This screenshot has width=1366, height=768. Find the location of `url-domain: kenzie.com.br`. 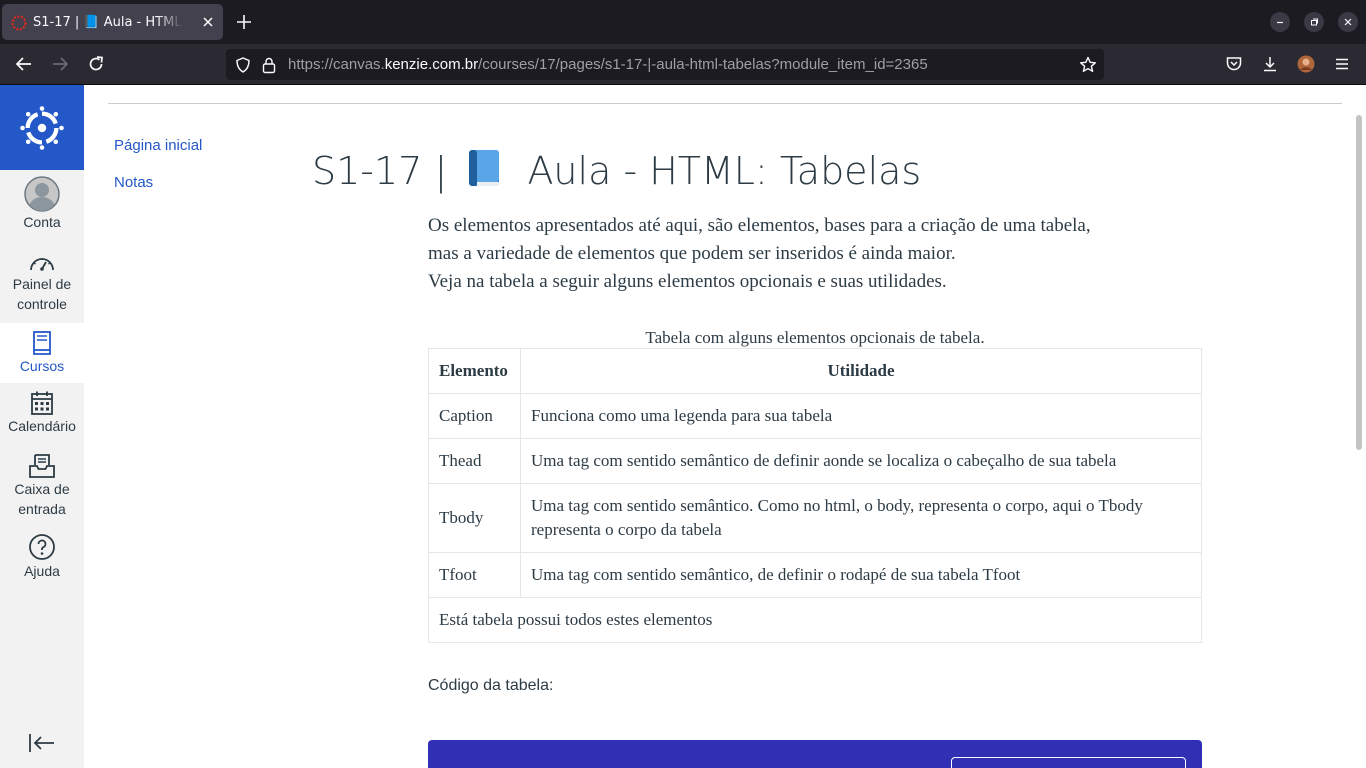

url-domain: kenzie.com.br is located at coordinates (431, 64).